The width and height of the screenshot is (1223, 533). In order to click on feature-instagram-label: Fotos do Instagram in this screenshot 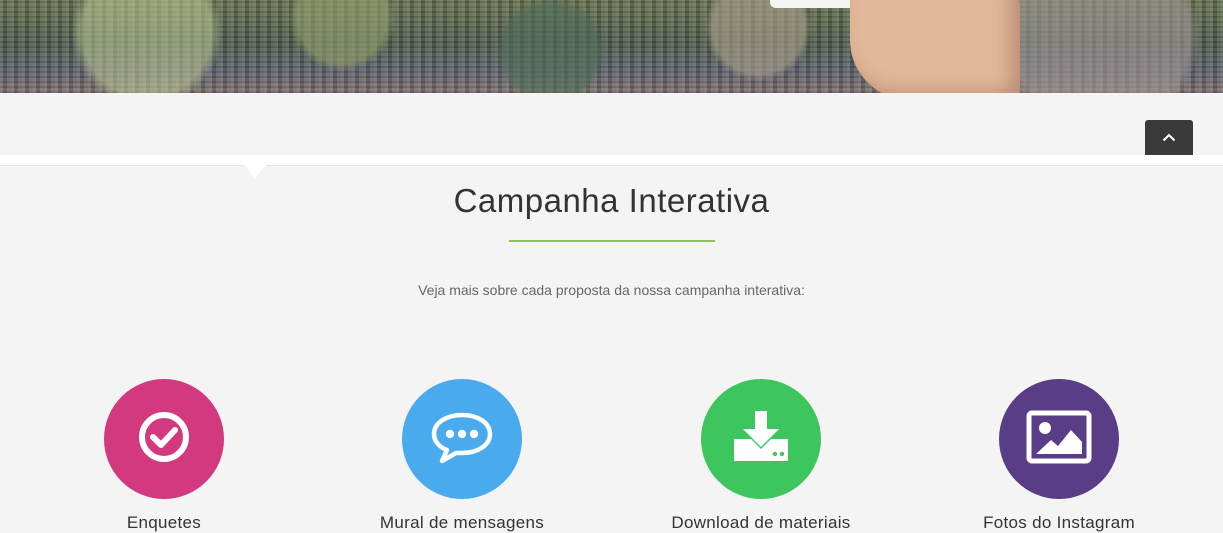, I will do `click(1059, 523)`.